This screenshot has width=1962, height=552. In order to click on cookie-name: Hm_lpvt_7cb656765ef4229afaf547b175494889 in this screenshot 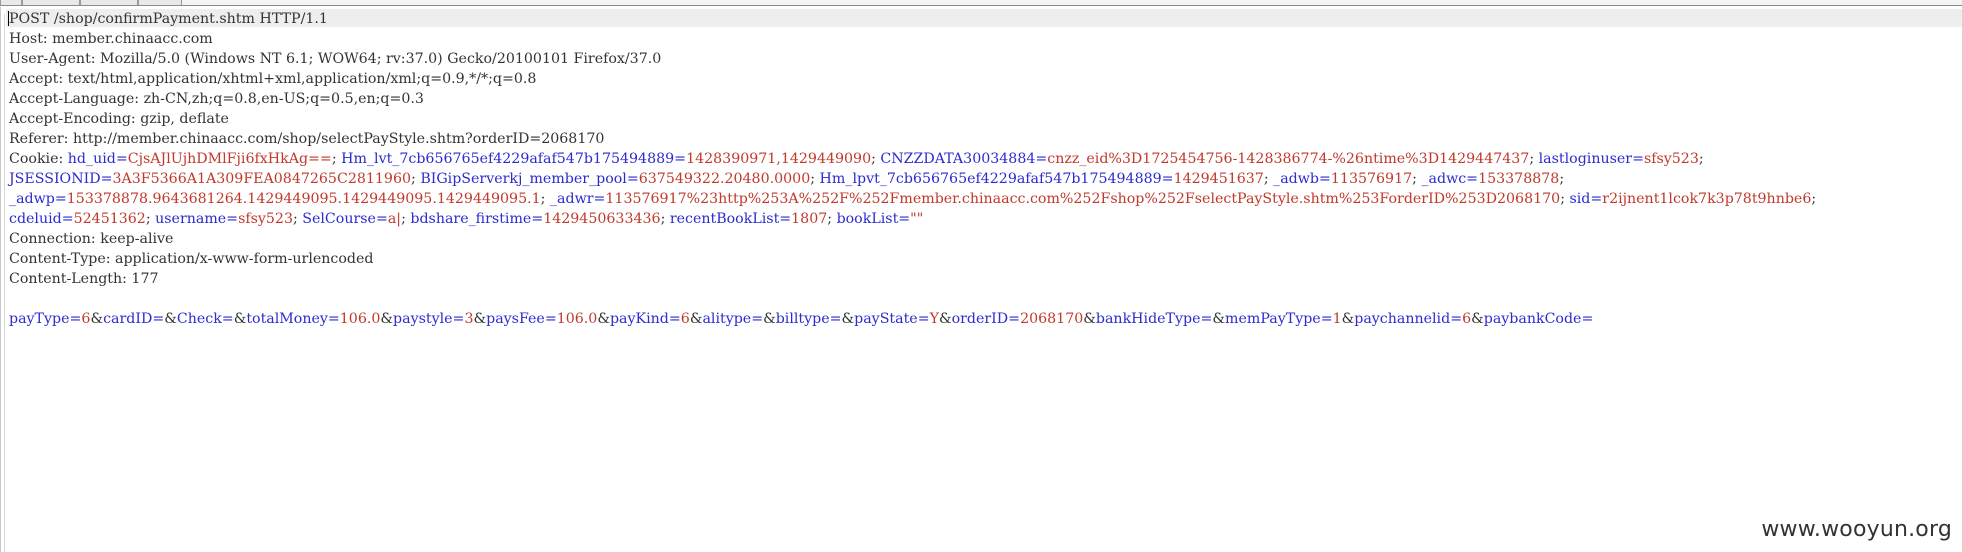, I will do `click(990, 179)`.